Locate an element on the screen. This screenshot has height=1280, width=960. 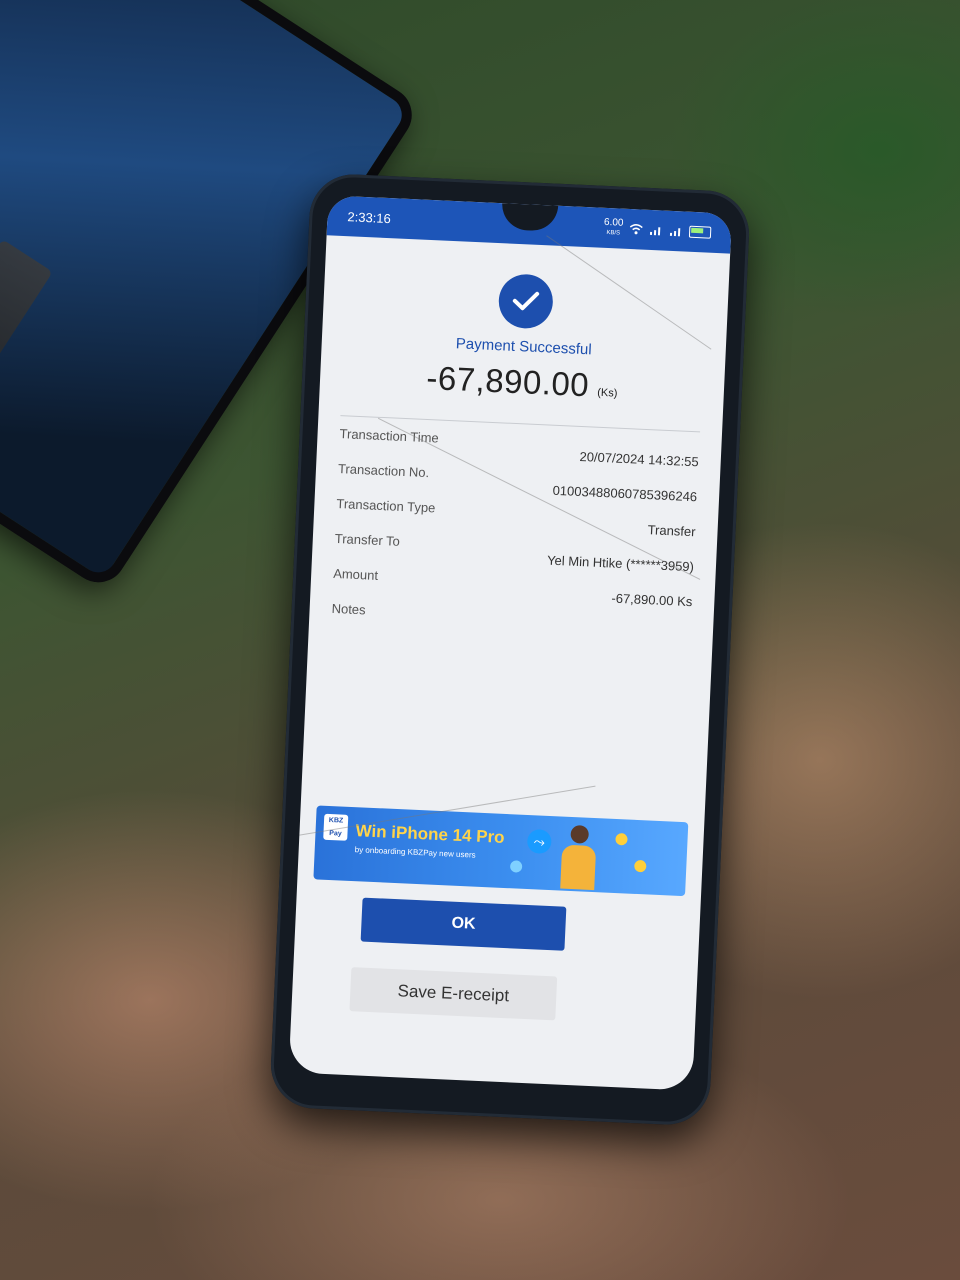
banner-title: Win iPhone 14 Pro is located at coordinates (430, 834).